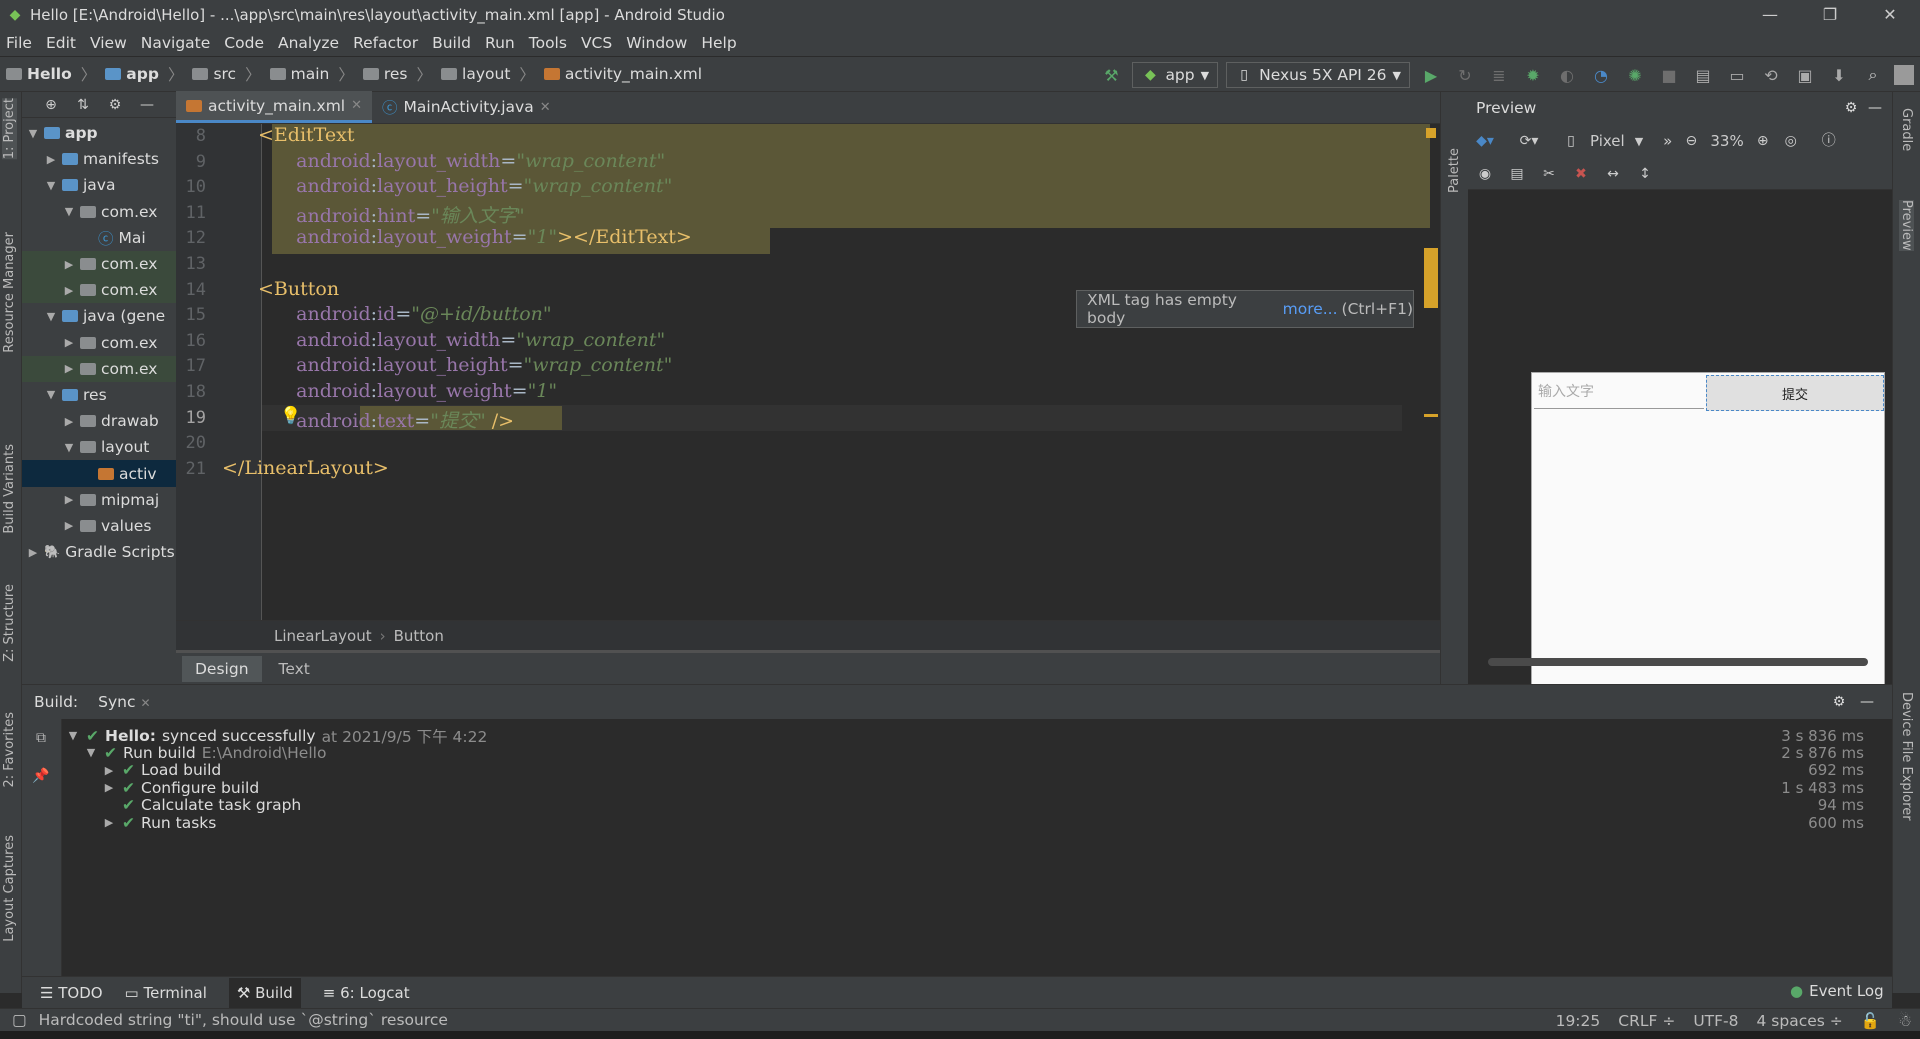 This screenshot has height=1039, width=1920. Describe the element at coordinates (1795, 393) in the screenshot. I see `button-preview: 提交` at that location.